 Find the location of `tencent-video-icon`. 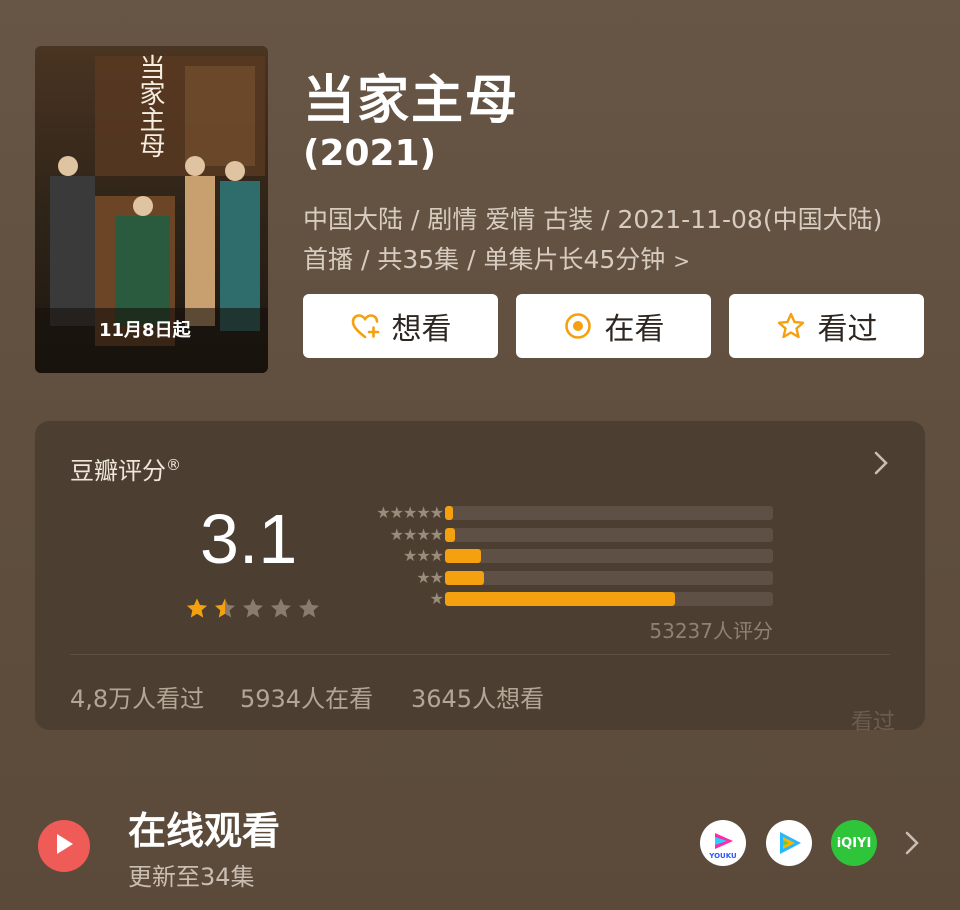

tencent-video-icon is located at coordinates (790, 843).